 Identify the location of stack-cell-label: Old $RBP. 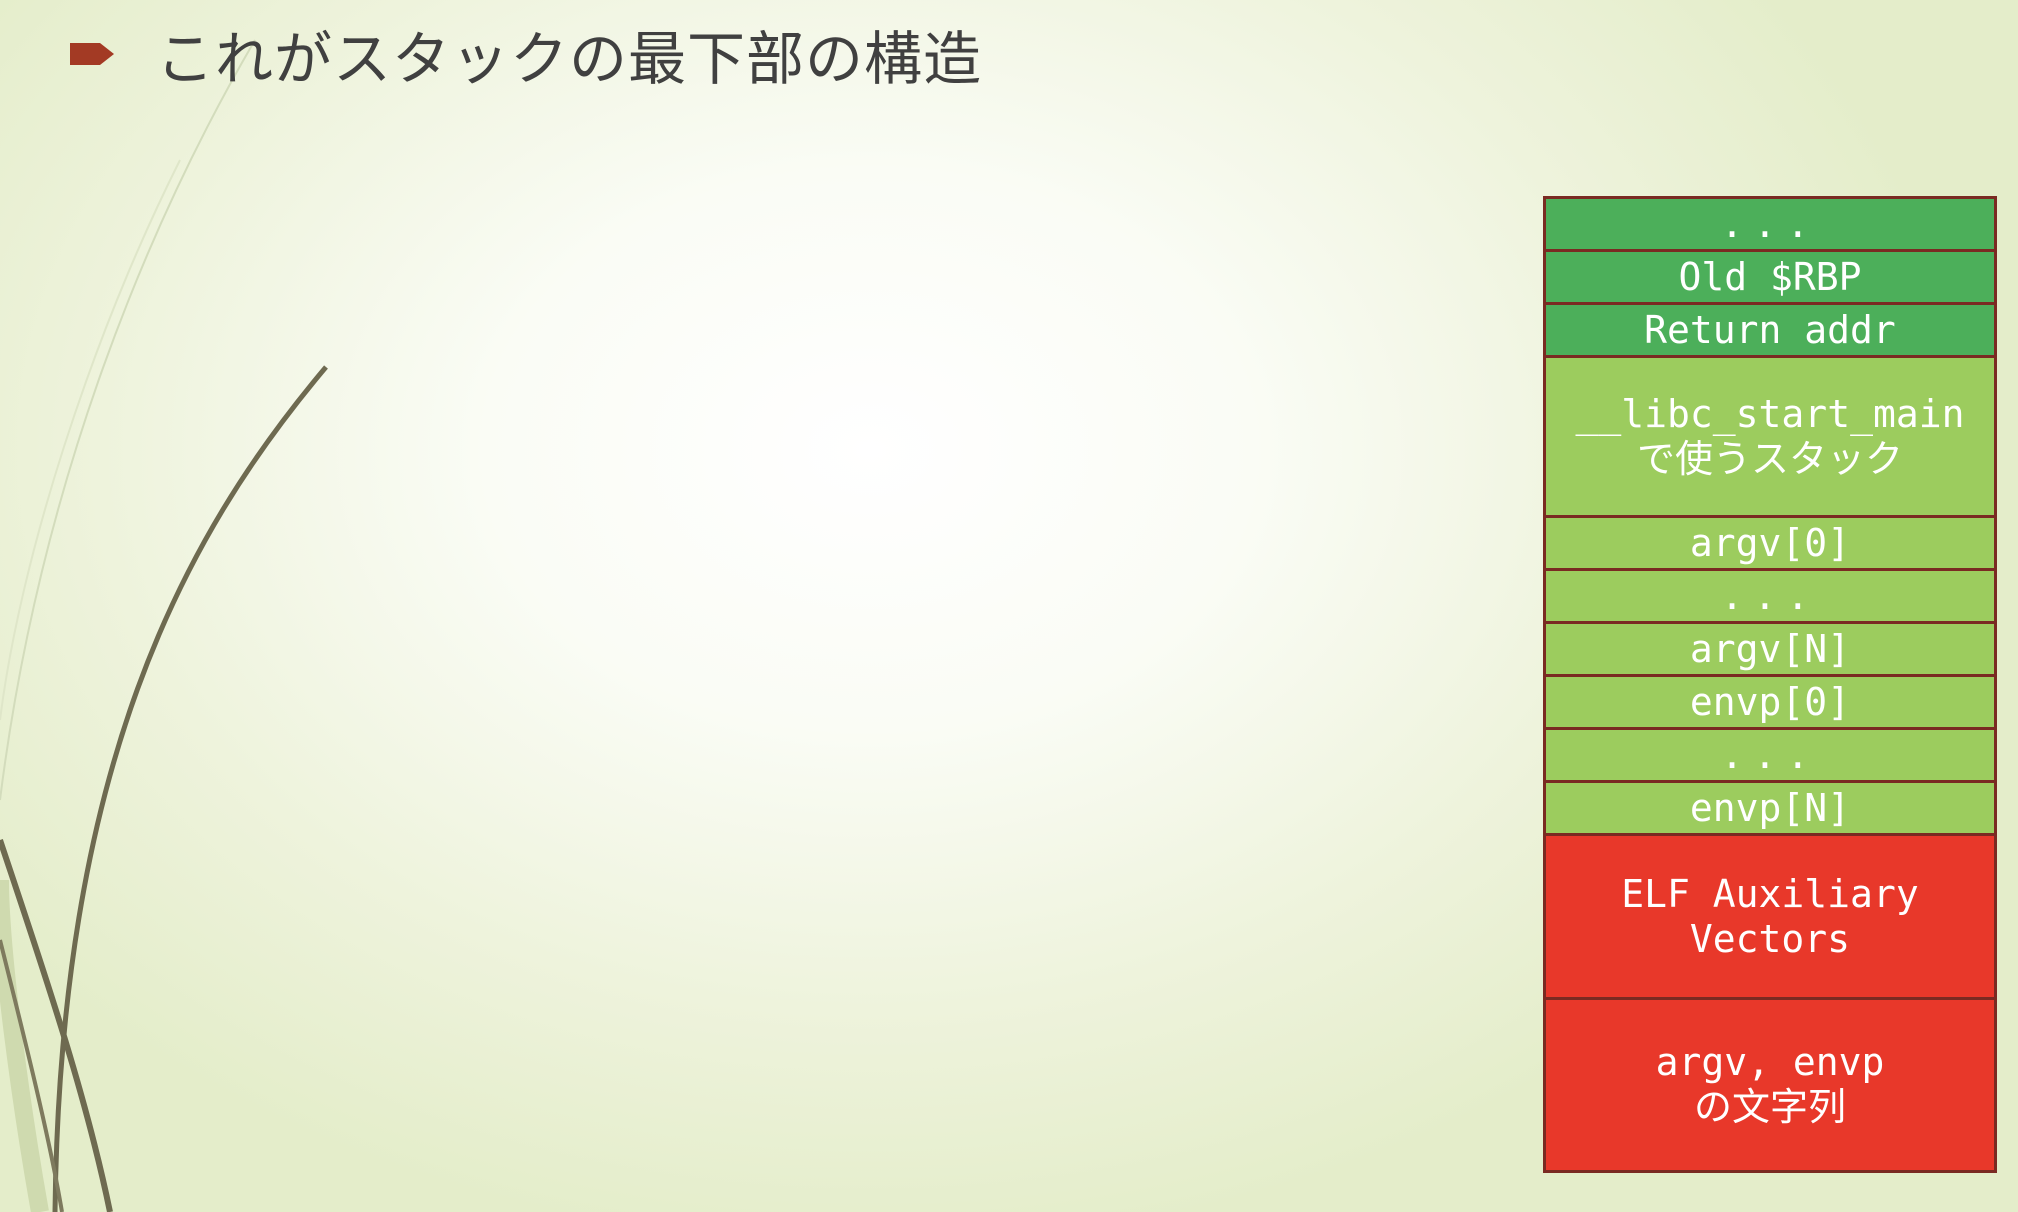
(1770, 276).